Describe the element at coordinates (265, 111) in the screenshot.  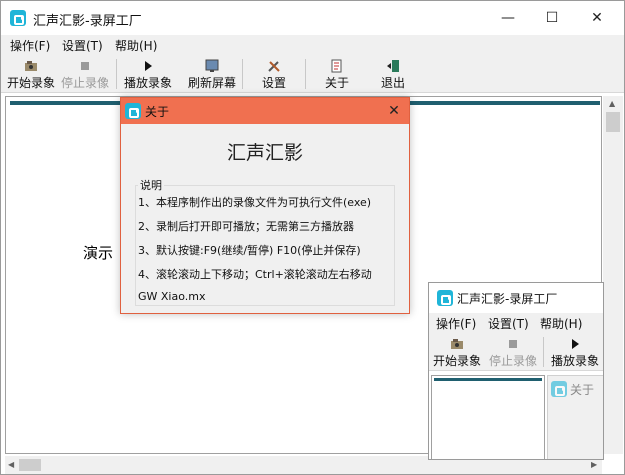
I see `about-dialog-title-bar: 关于 ✕` at that location.